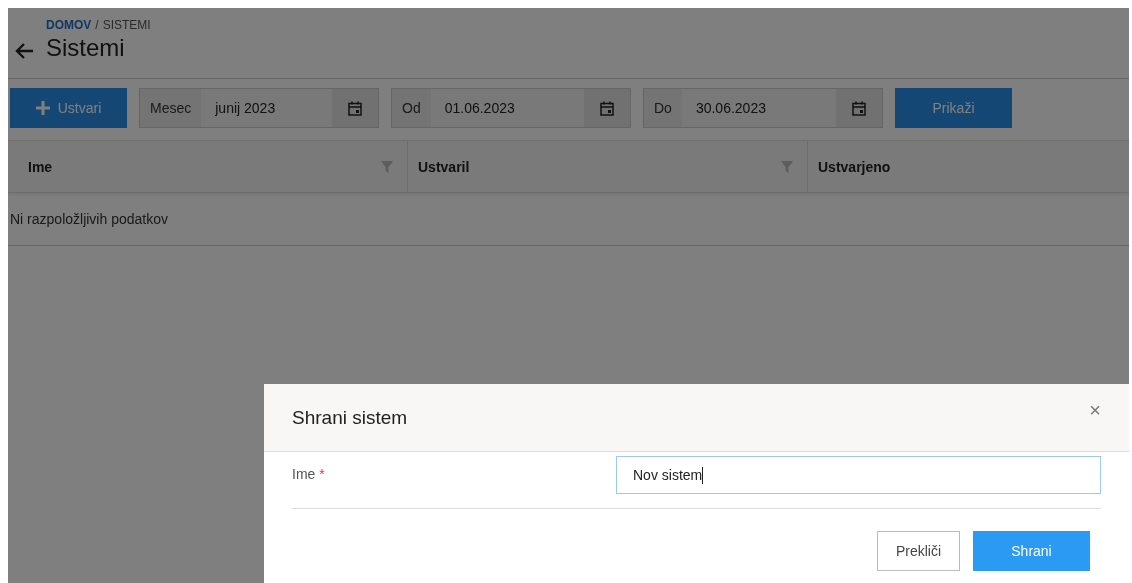 The width and height of the screenshot is (1132, 583). I want to click on column-header: Ime, so click(208, 166).